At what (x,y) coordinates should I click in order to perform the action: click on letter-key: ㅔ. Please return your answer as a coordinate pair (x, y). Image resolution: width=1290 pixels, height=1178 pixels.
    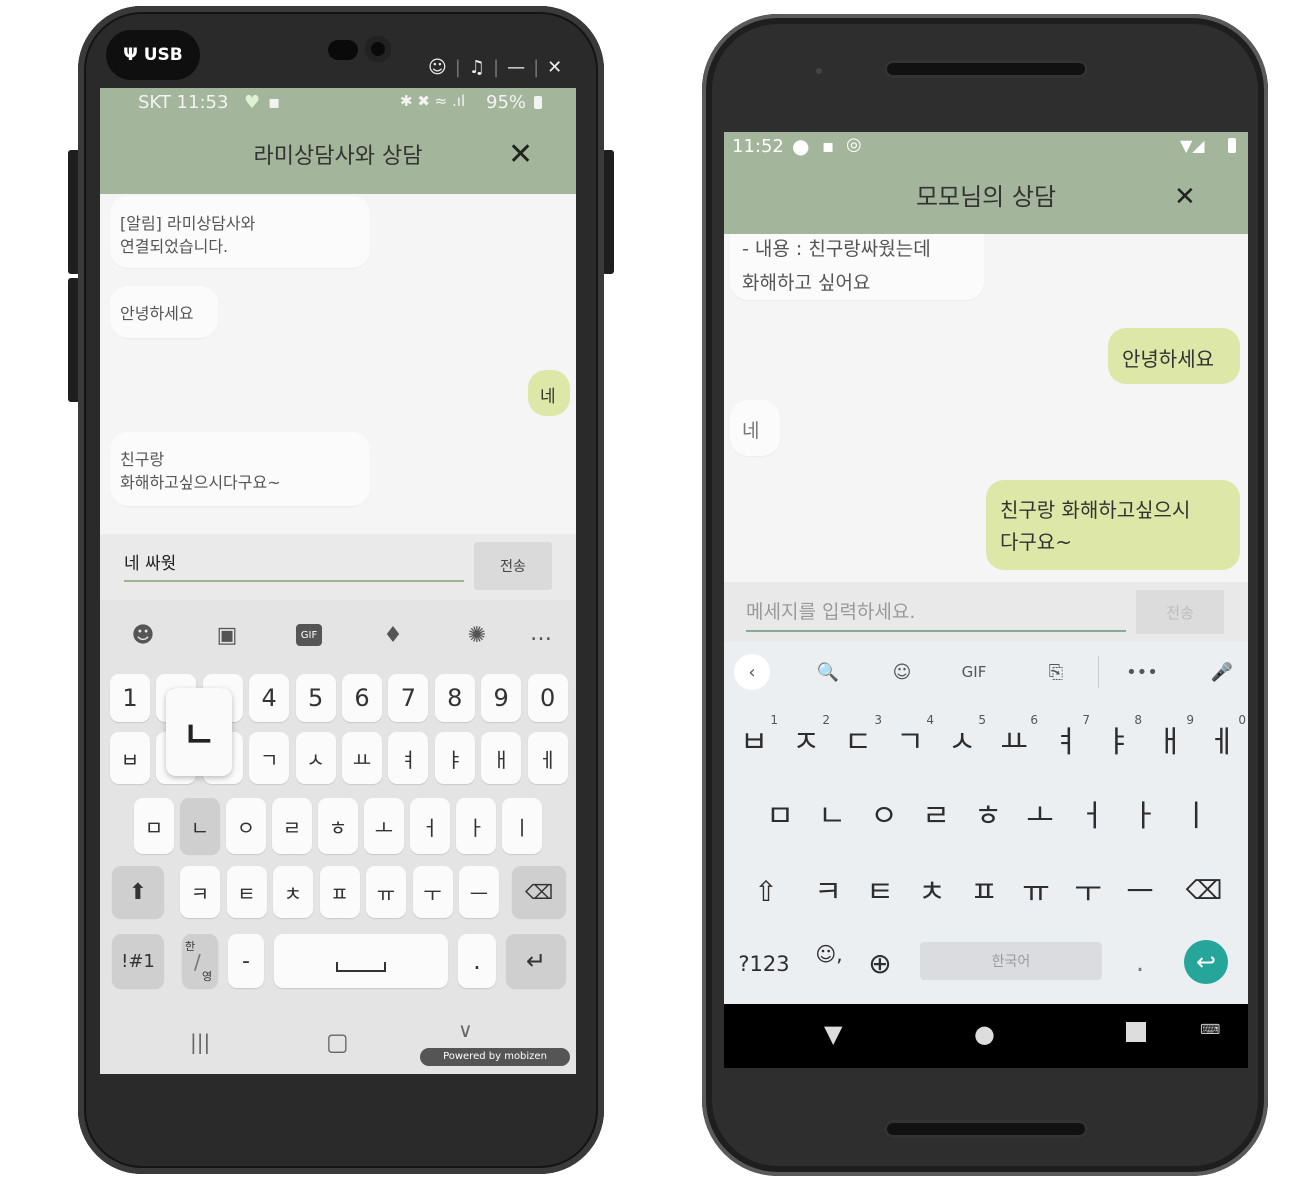
    Looking at the image, I should click on (547, 758).